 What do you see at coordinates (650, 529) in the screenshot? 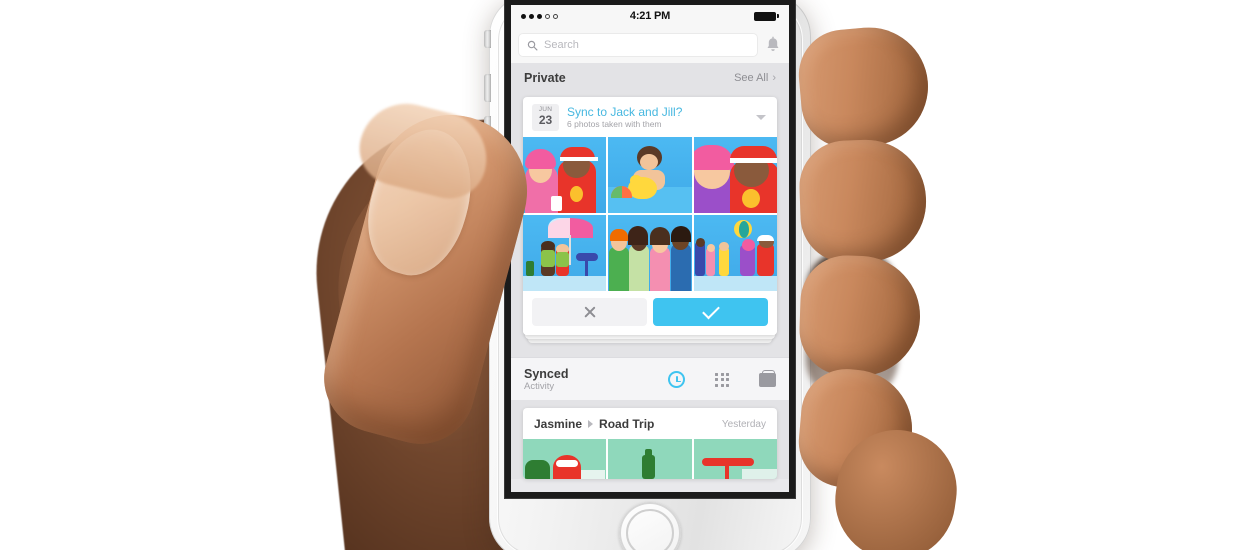
I see `home-button-ring` at bounding box center [650, 529].